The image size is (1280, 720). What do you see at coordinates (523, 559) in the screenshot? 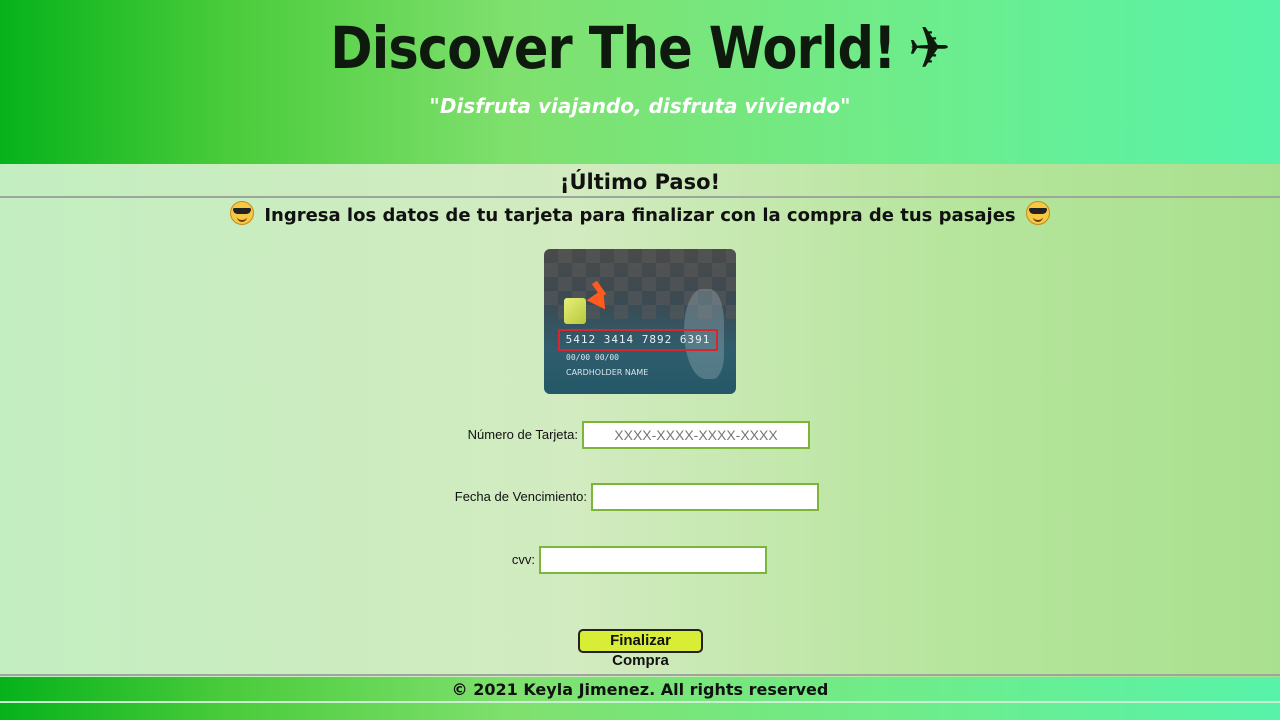
I see `cvv-label: cvv:` at bounding box center [523, 559].